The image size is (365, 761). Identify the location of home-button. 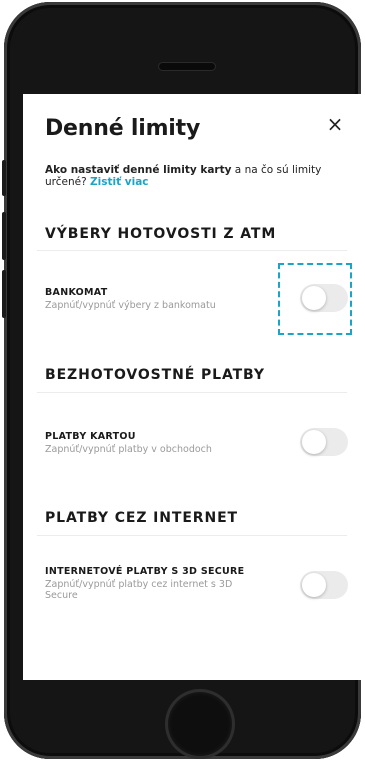
(200, 724).